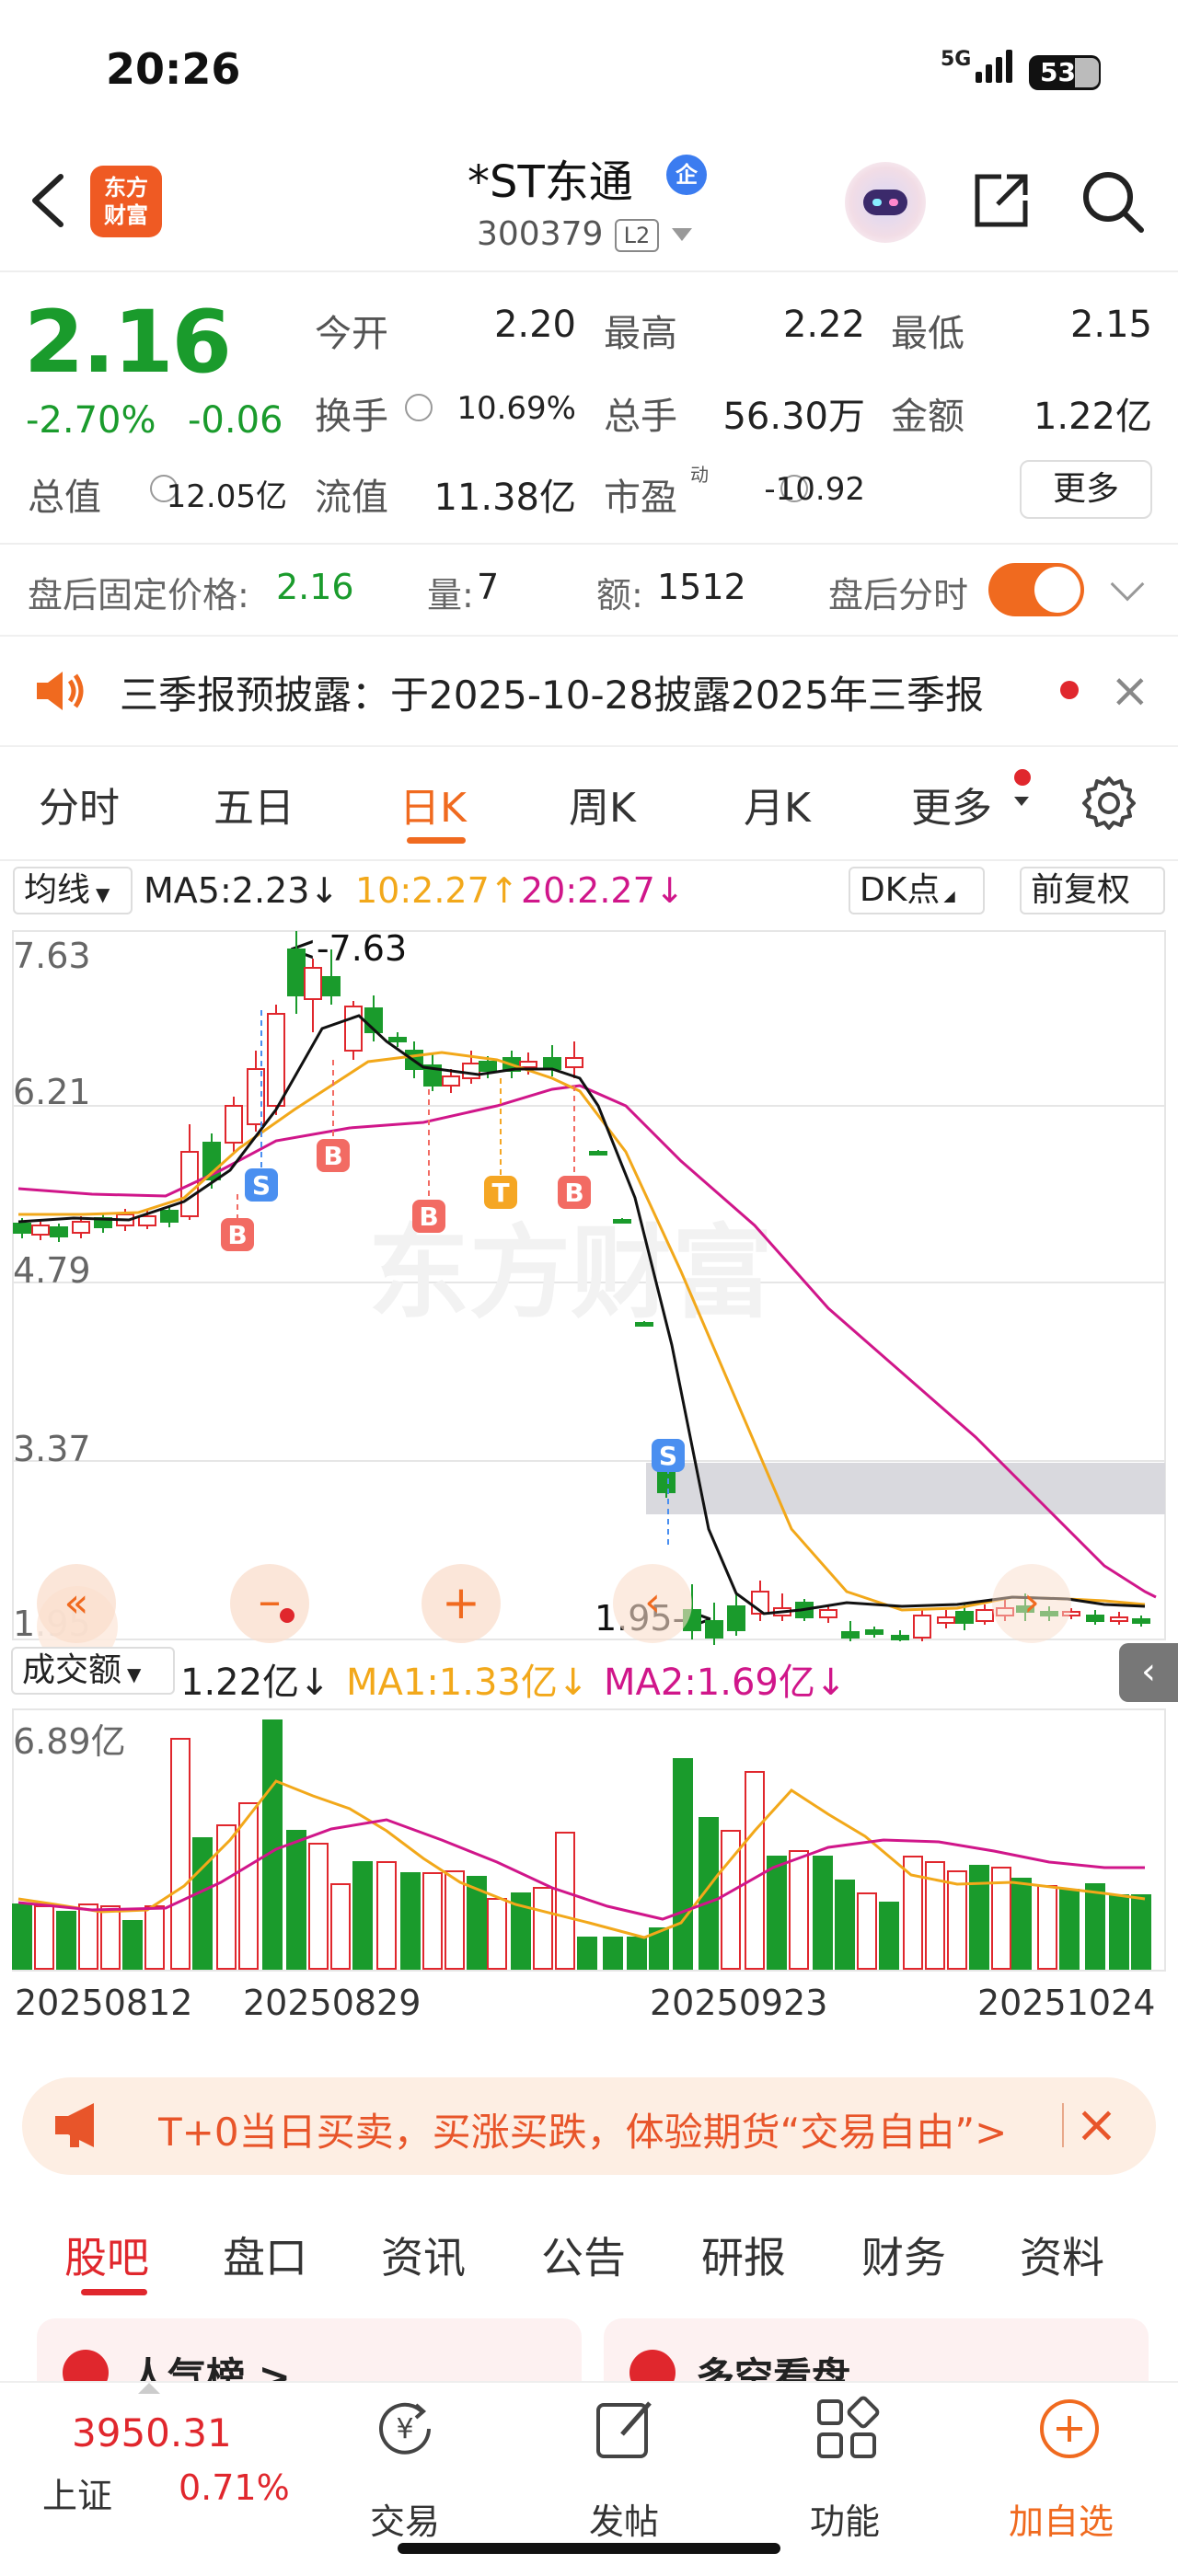 The height and width of the screenshot is (2576, 1178). Describe the element at coordinates (93, 1671) in the screenshot. I see `volume-indicator-selector: 成交额 ▼` at that location.